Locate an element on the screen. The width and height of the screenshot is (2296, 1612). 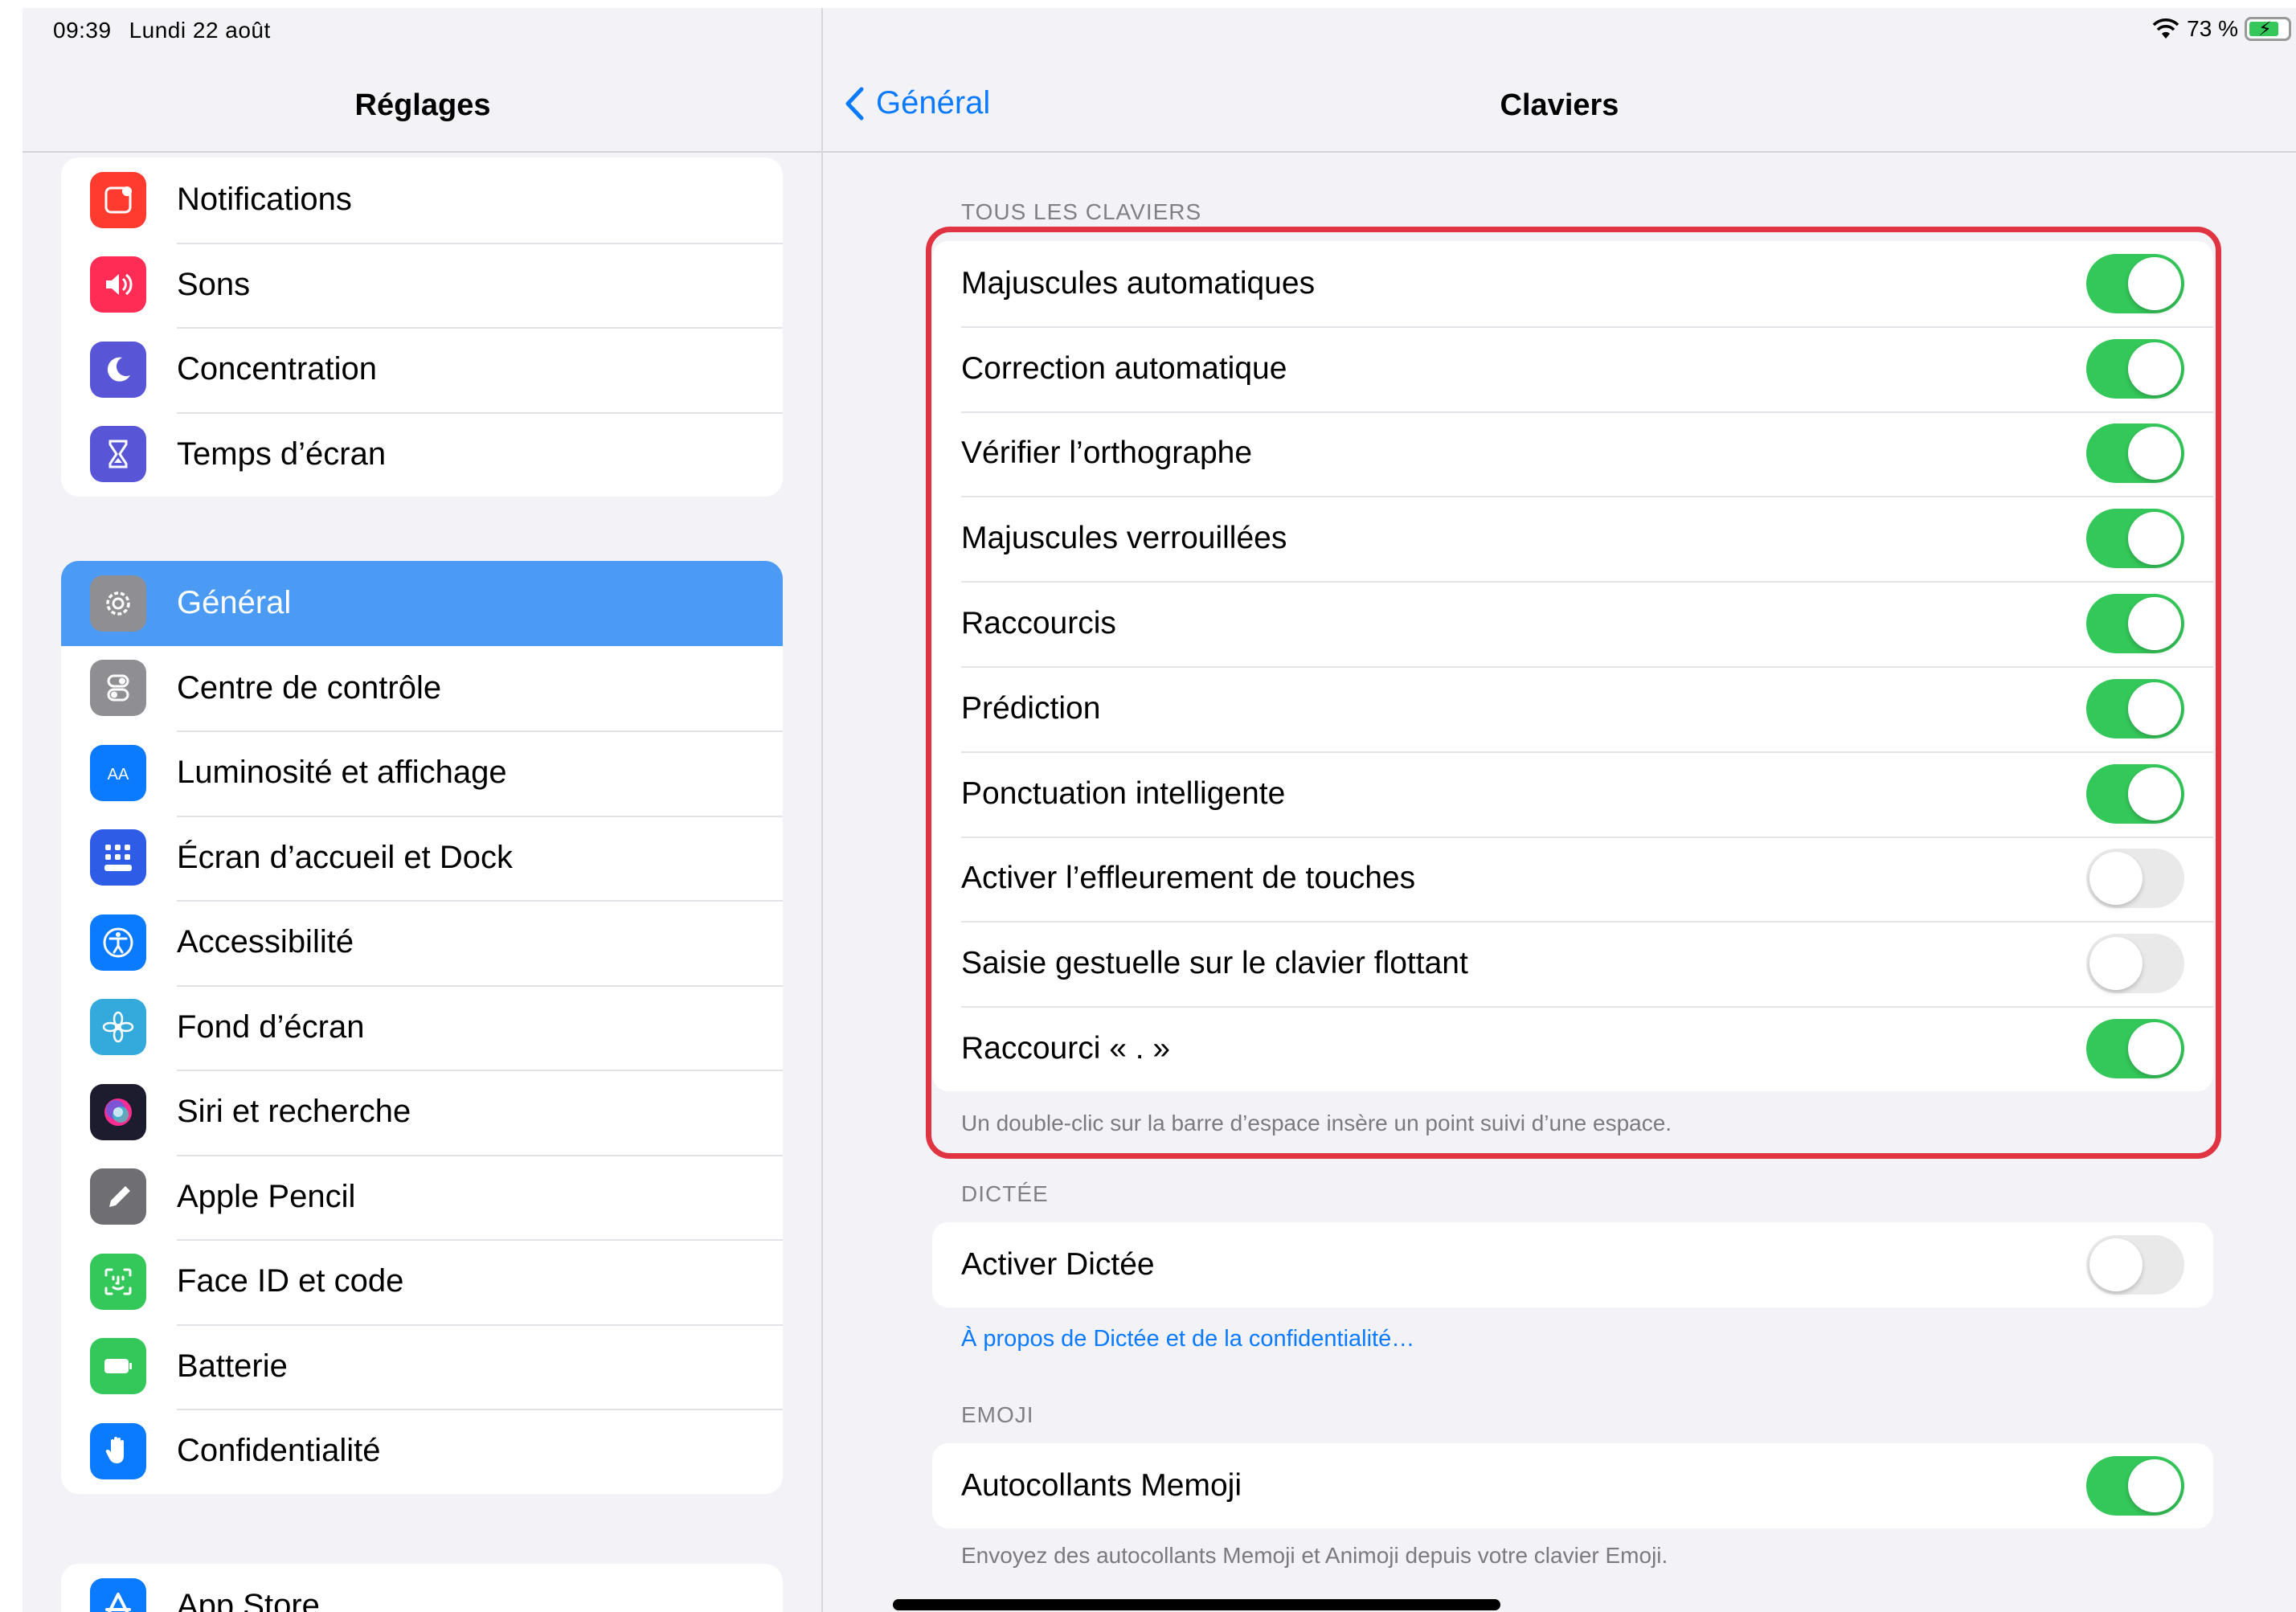
setting-row-majuscules-verrouillees: Majuscules verrouillées is located at coordinates (1573, 538).